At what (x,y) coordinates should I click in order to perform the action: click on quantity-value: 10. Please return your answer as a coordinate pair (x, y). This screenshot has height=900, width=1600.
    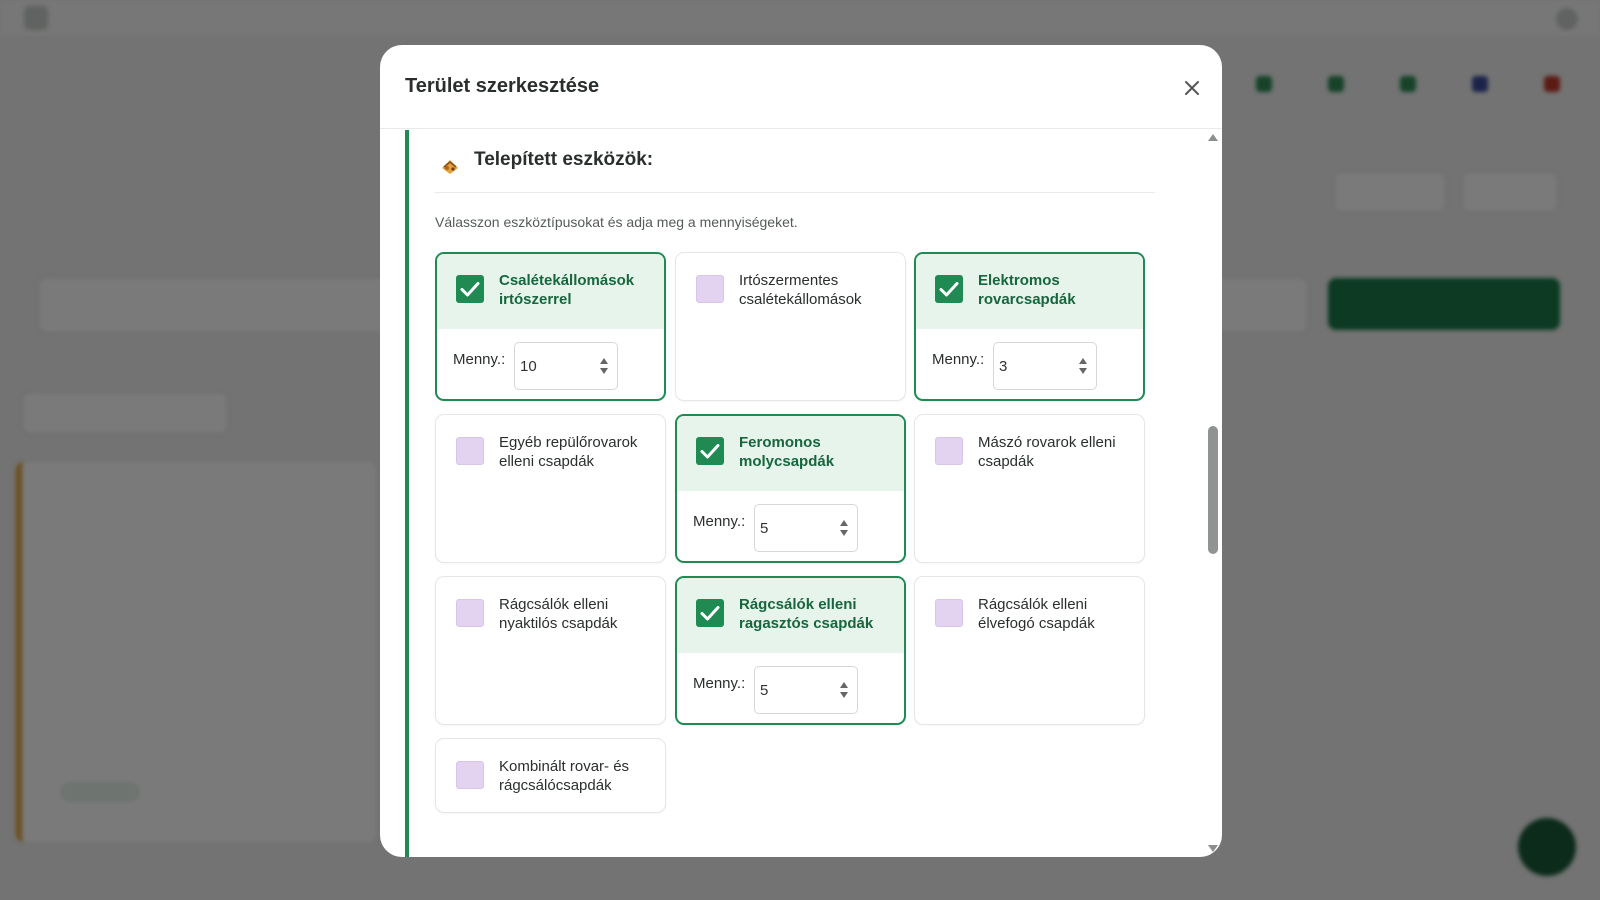
    Looking at the image, I should click on (528, 366).